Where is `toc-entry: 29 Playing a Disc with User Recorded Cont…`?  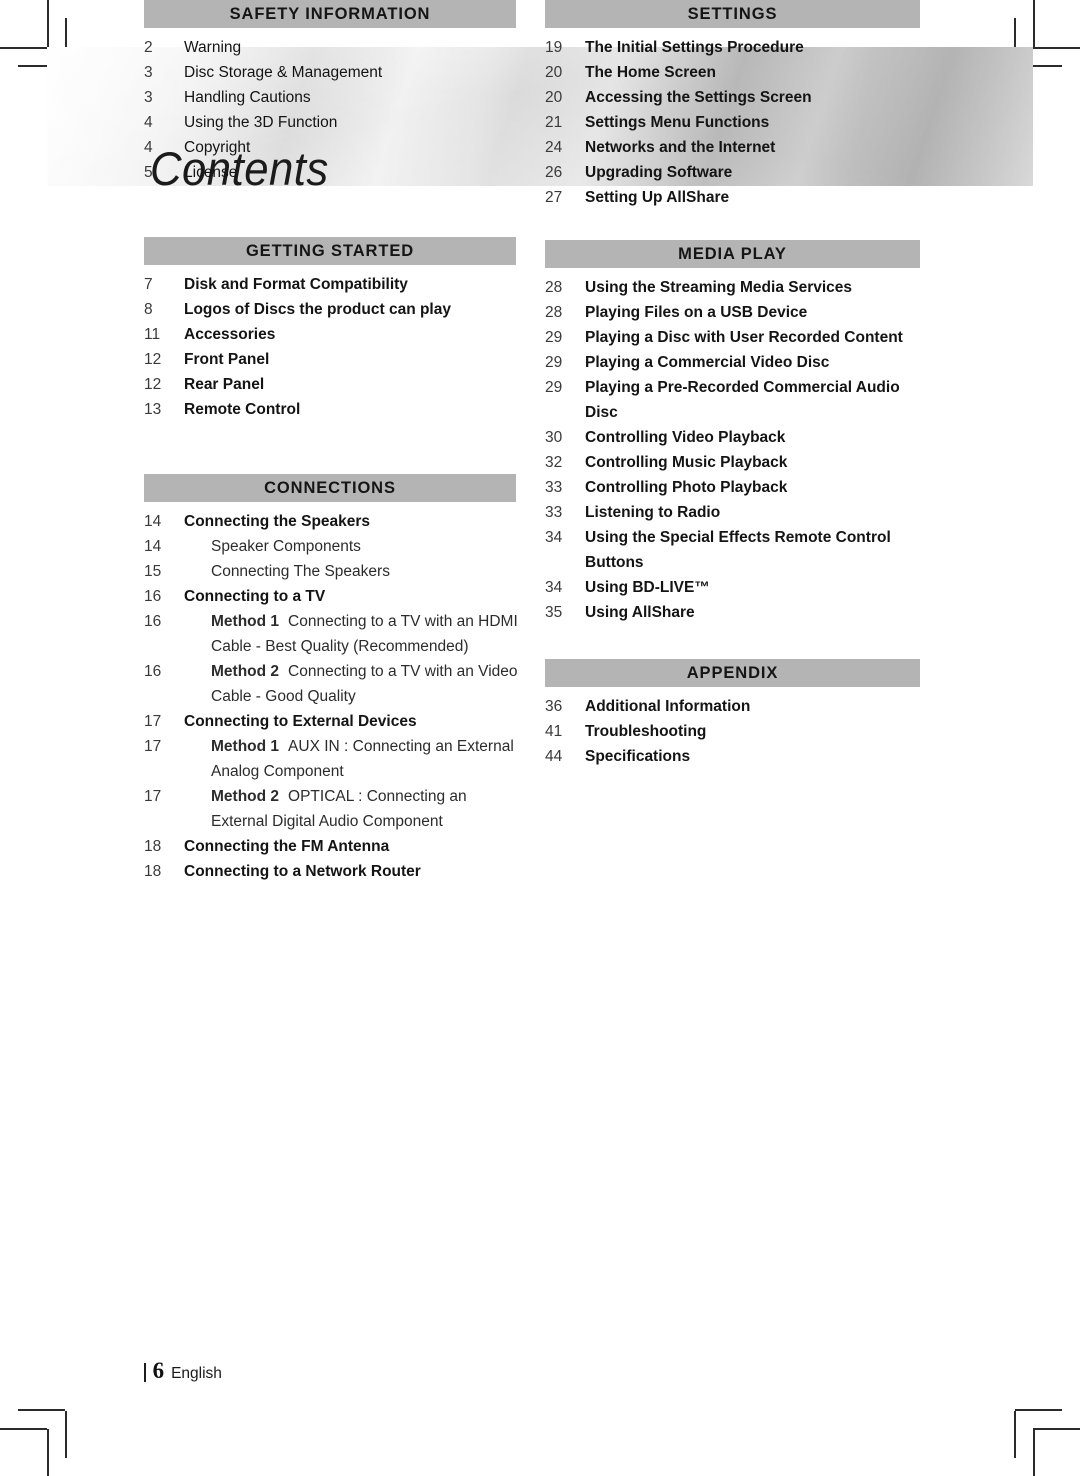
toc-entry: 29 Playing a Disc with User Recorded Cont… is located at coordinates (735, 337).